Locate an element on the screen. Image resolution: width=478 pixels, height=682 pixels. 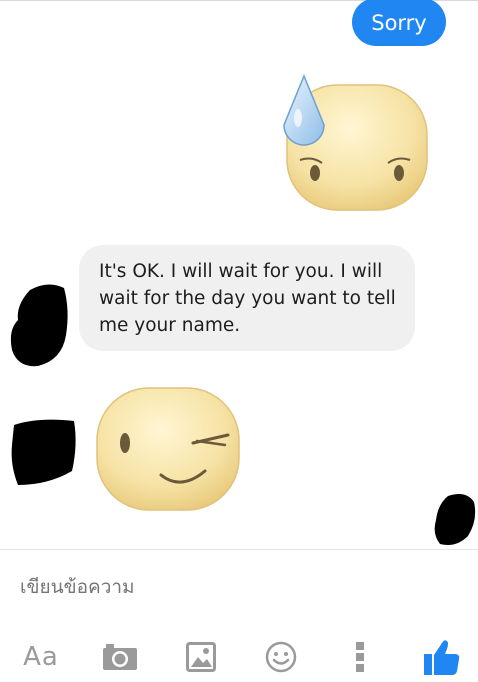
camera-button is located at coordinates (120, 657).